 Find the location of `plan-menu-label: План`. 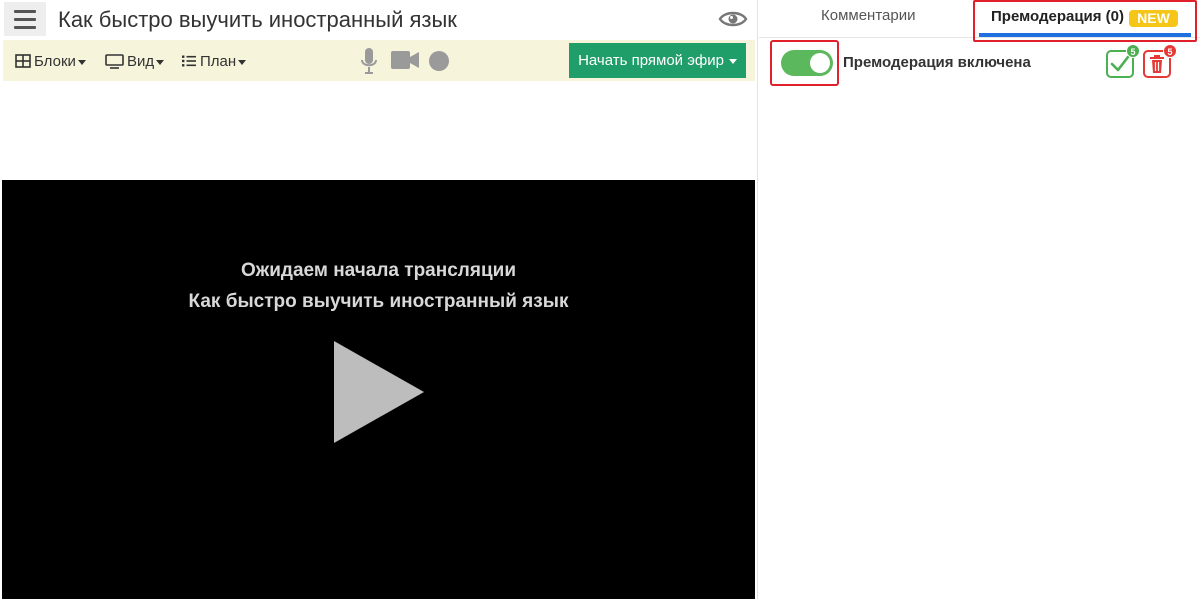

plan-menu-label: План is located at coordinates (218, 61).